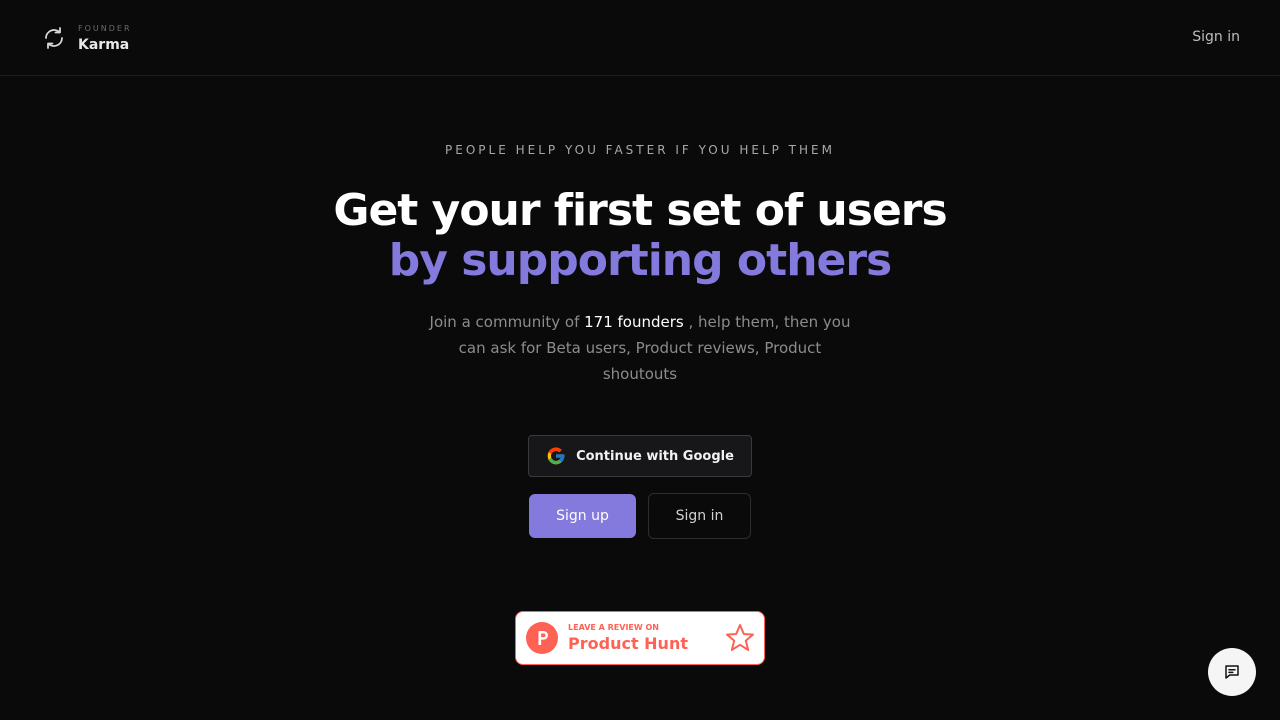 The image size is (1280, 720). What do you see at coordinates (640, 210) in the screenshot?
I see `headline-line1: Get your first set of users` at bounding box center [640, 210].